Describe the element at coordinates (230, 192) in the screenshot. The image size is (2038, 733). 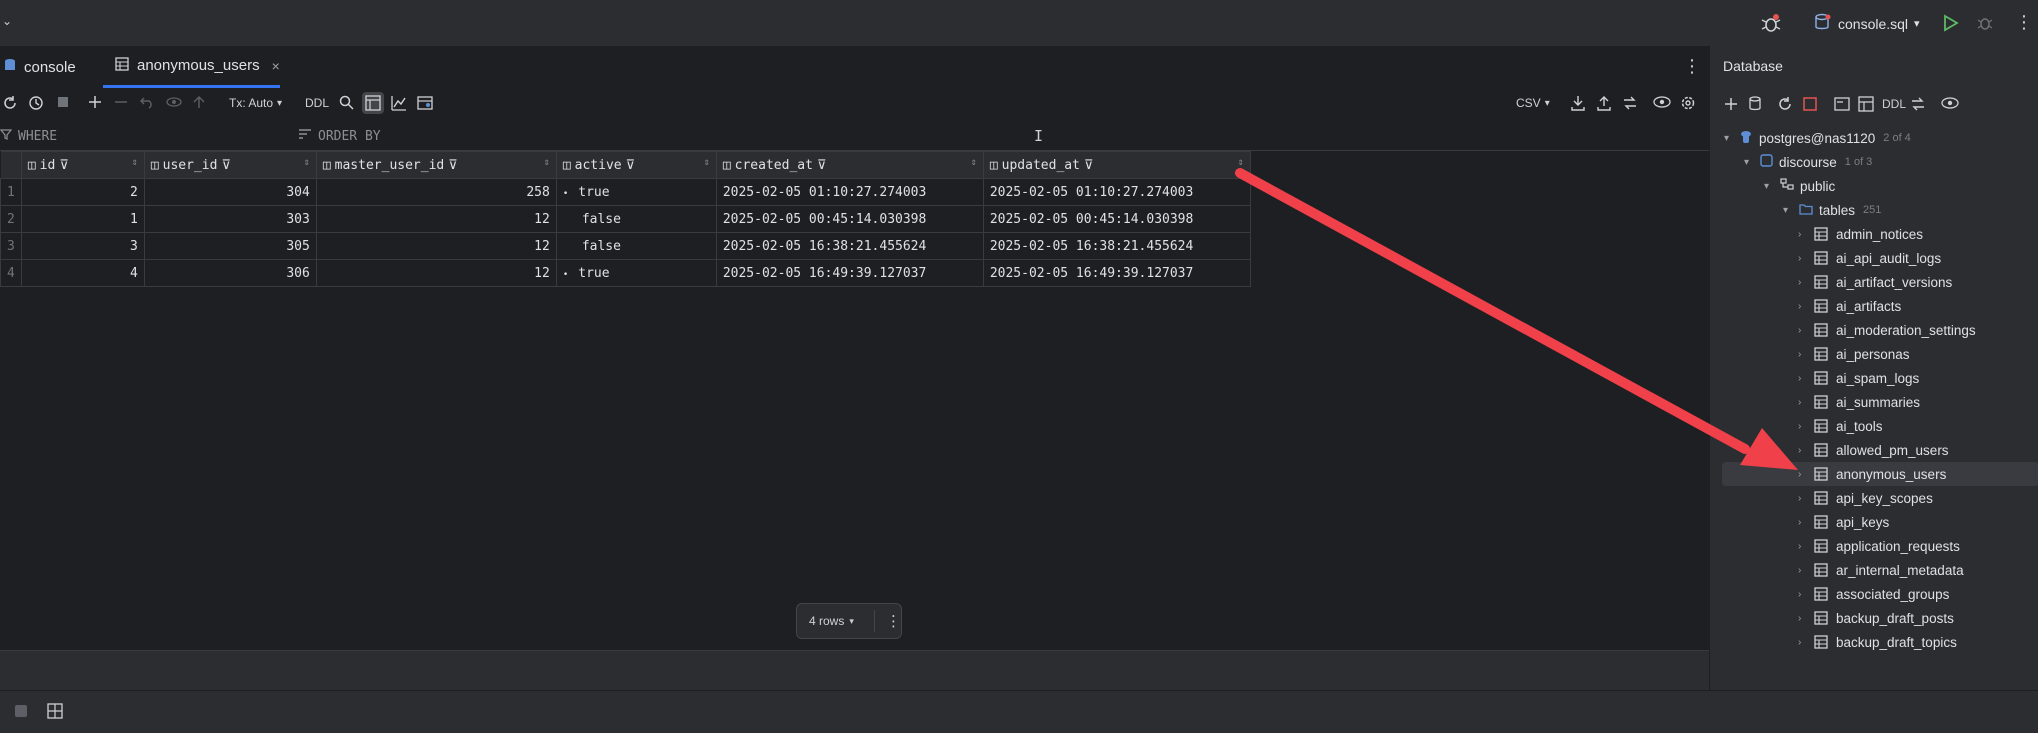
I see `cell-user-id: 304` at that location.